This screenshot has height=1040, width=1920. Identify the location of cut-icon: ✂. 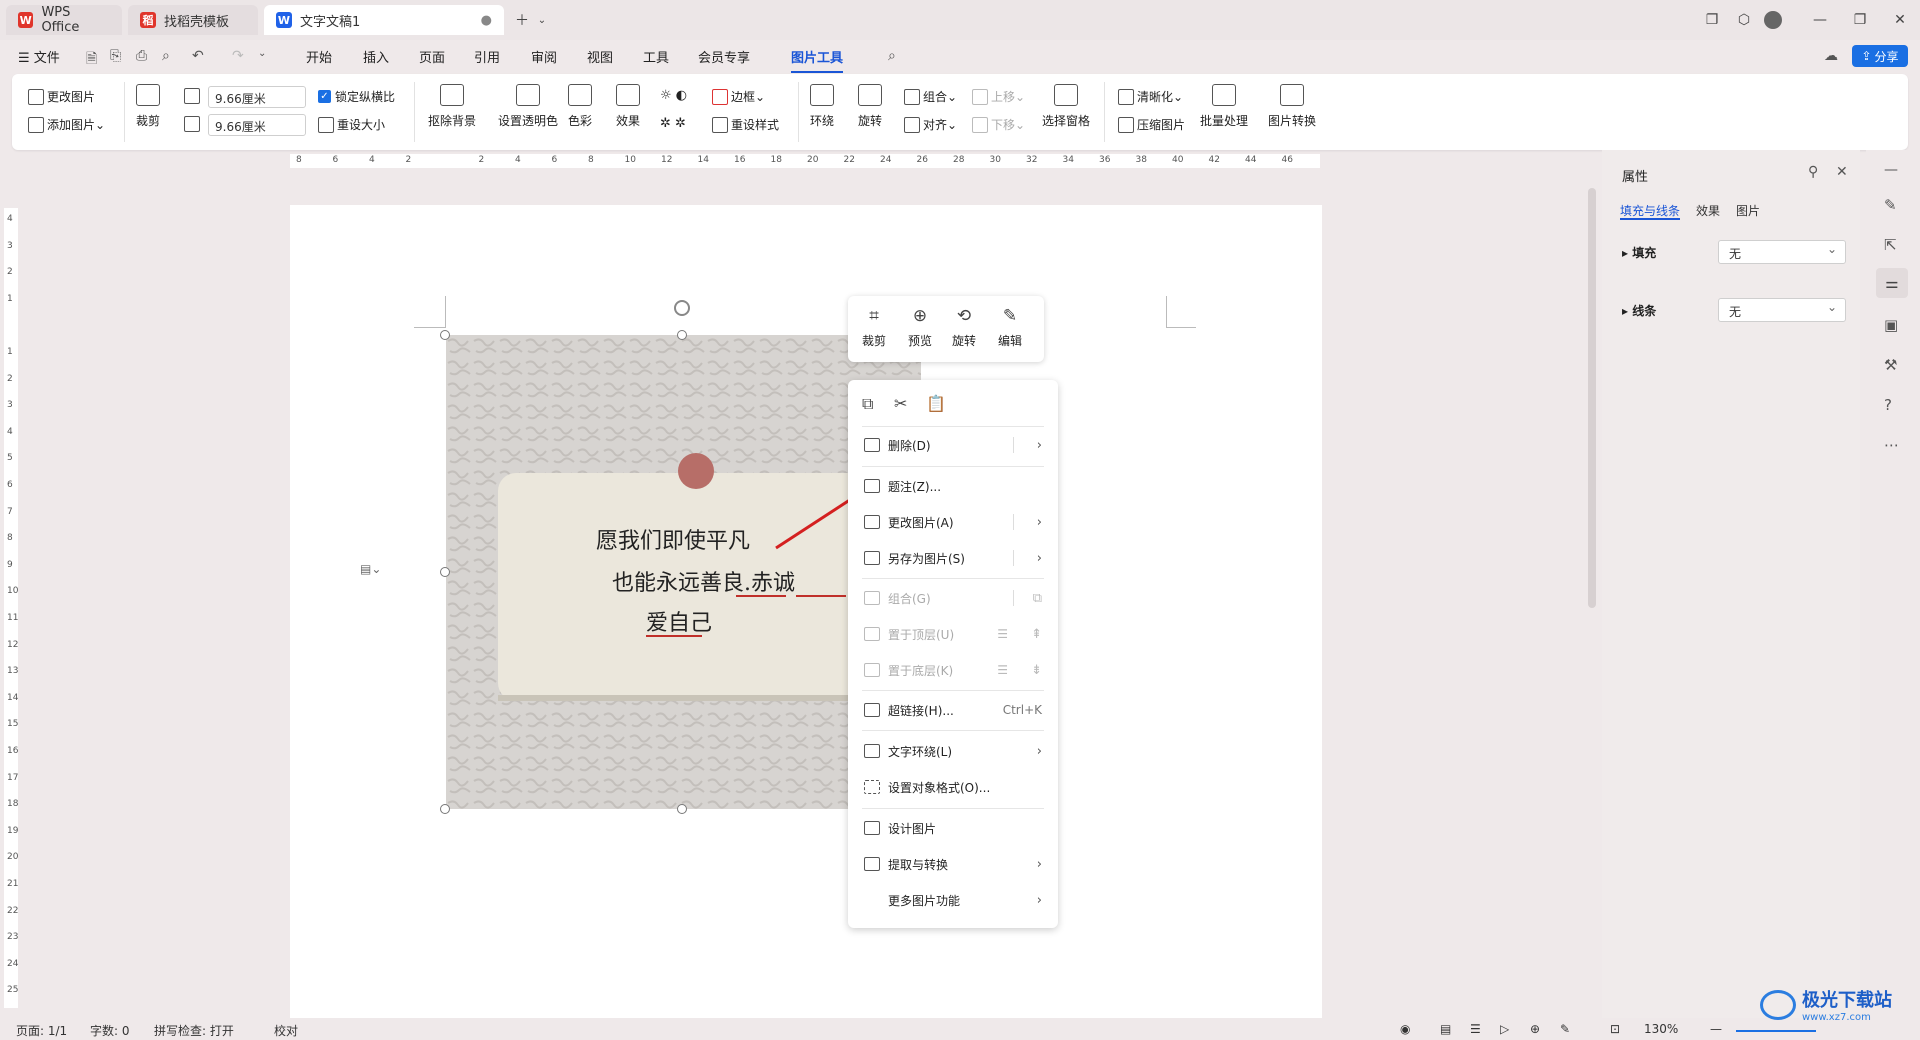
(900, 403).